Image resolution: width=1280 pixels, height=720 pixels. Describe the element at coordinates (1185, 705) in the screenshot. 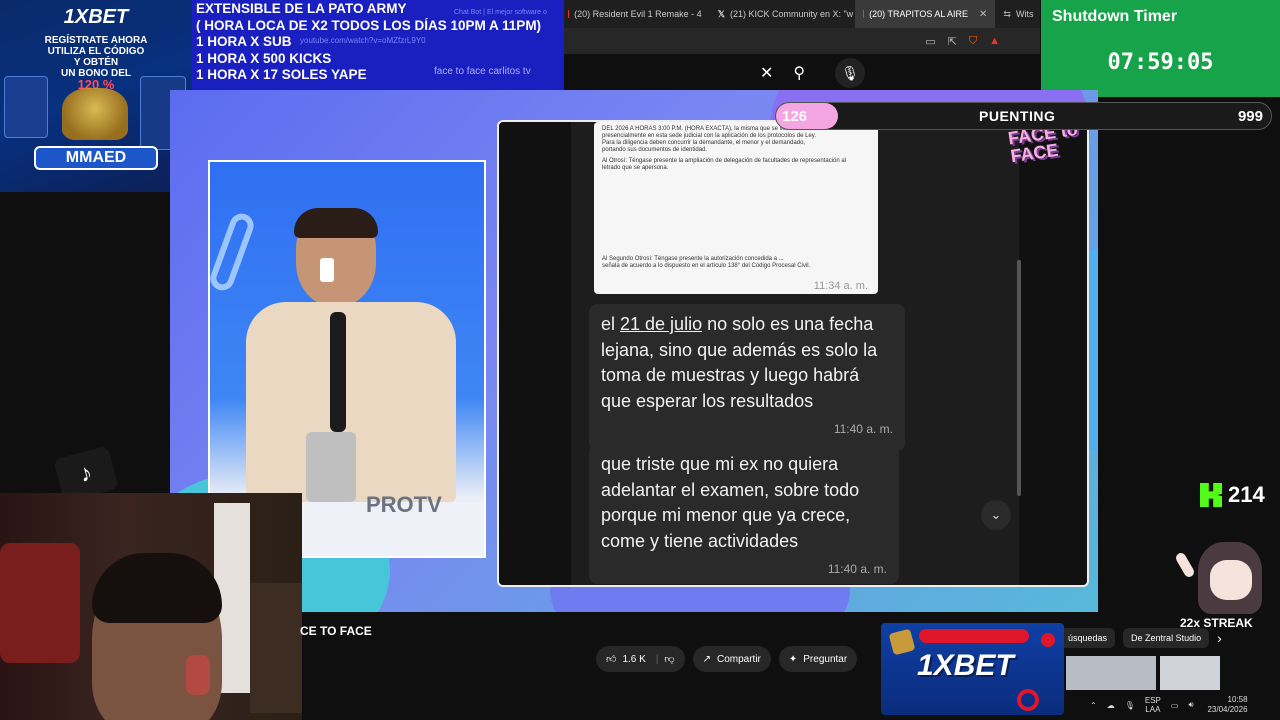

I see `system-tray: ⌃ ☁ 🎙 ESP LAA ▭ 🔊︎ 10:58 23/04/2026` at that location.